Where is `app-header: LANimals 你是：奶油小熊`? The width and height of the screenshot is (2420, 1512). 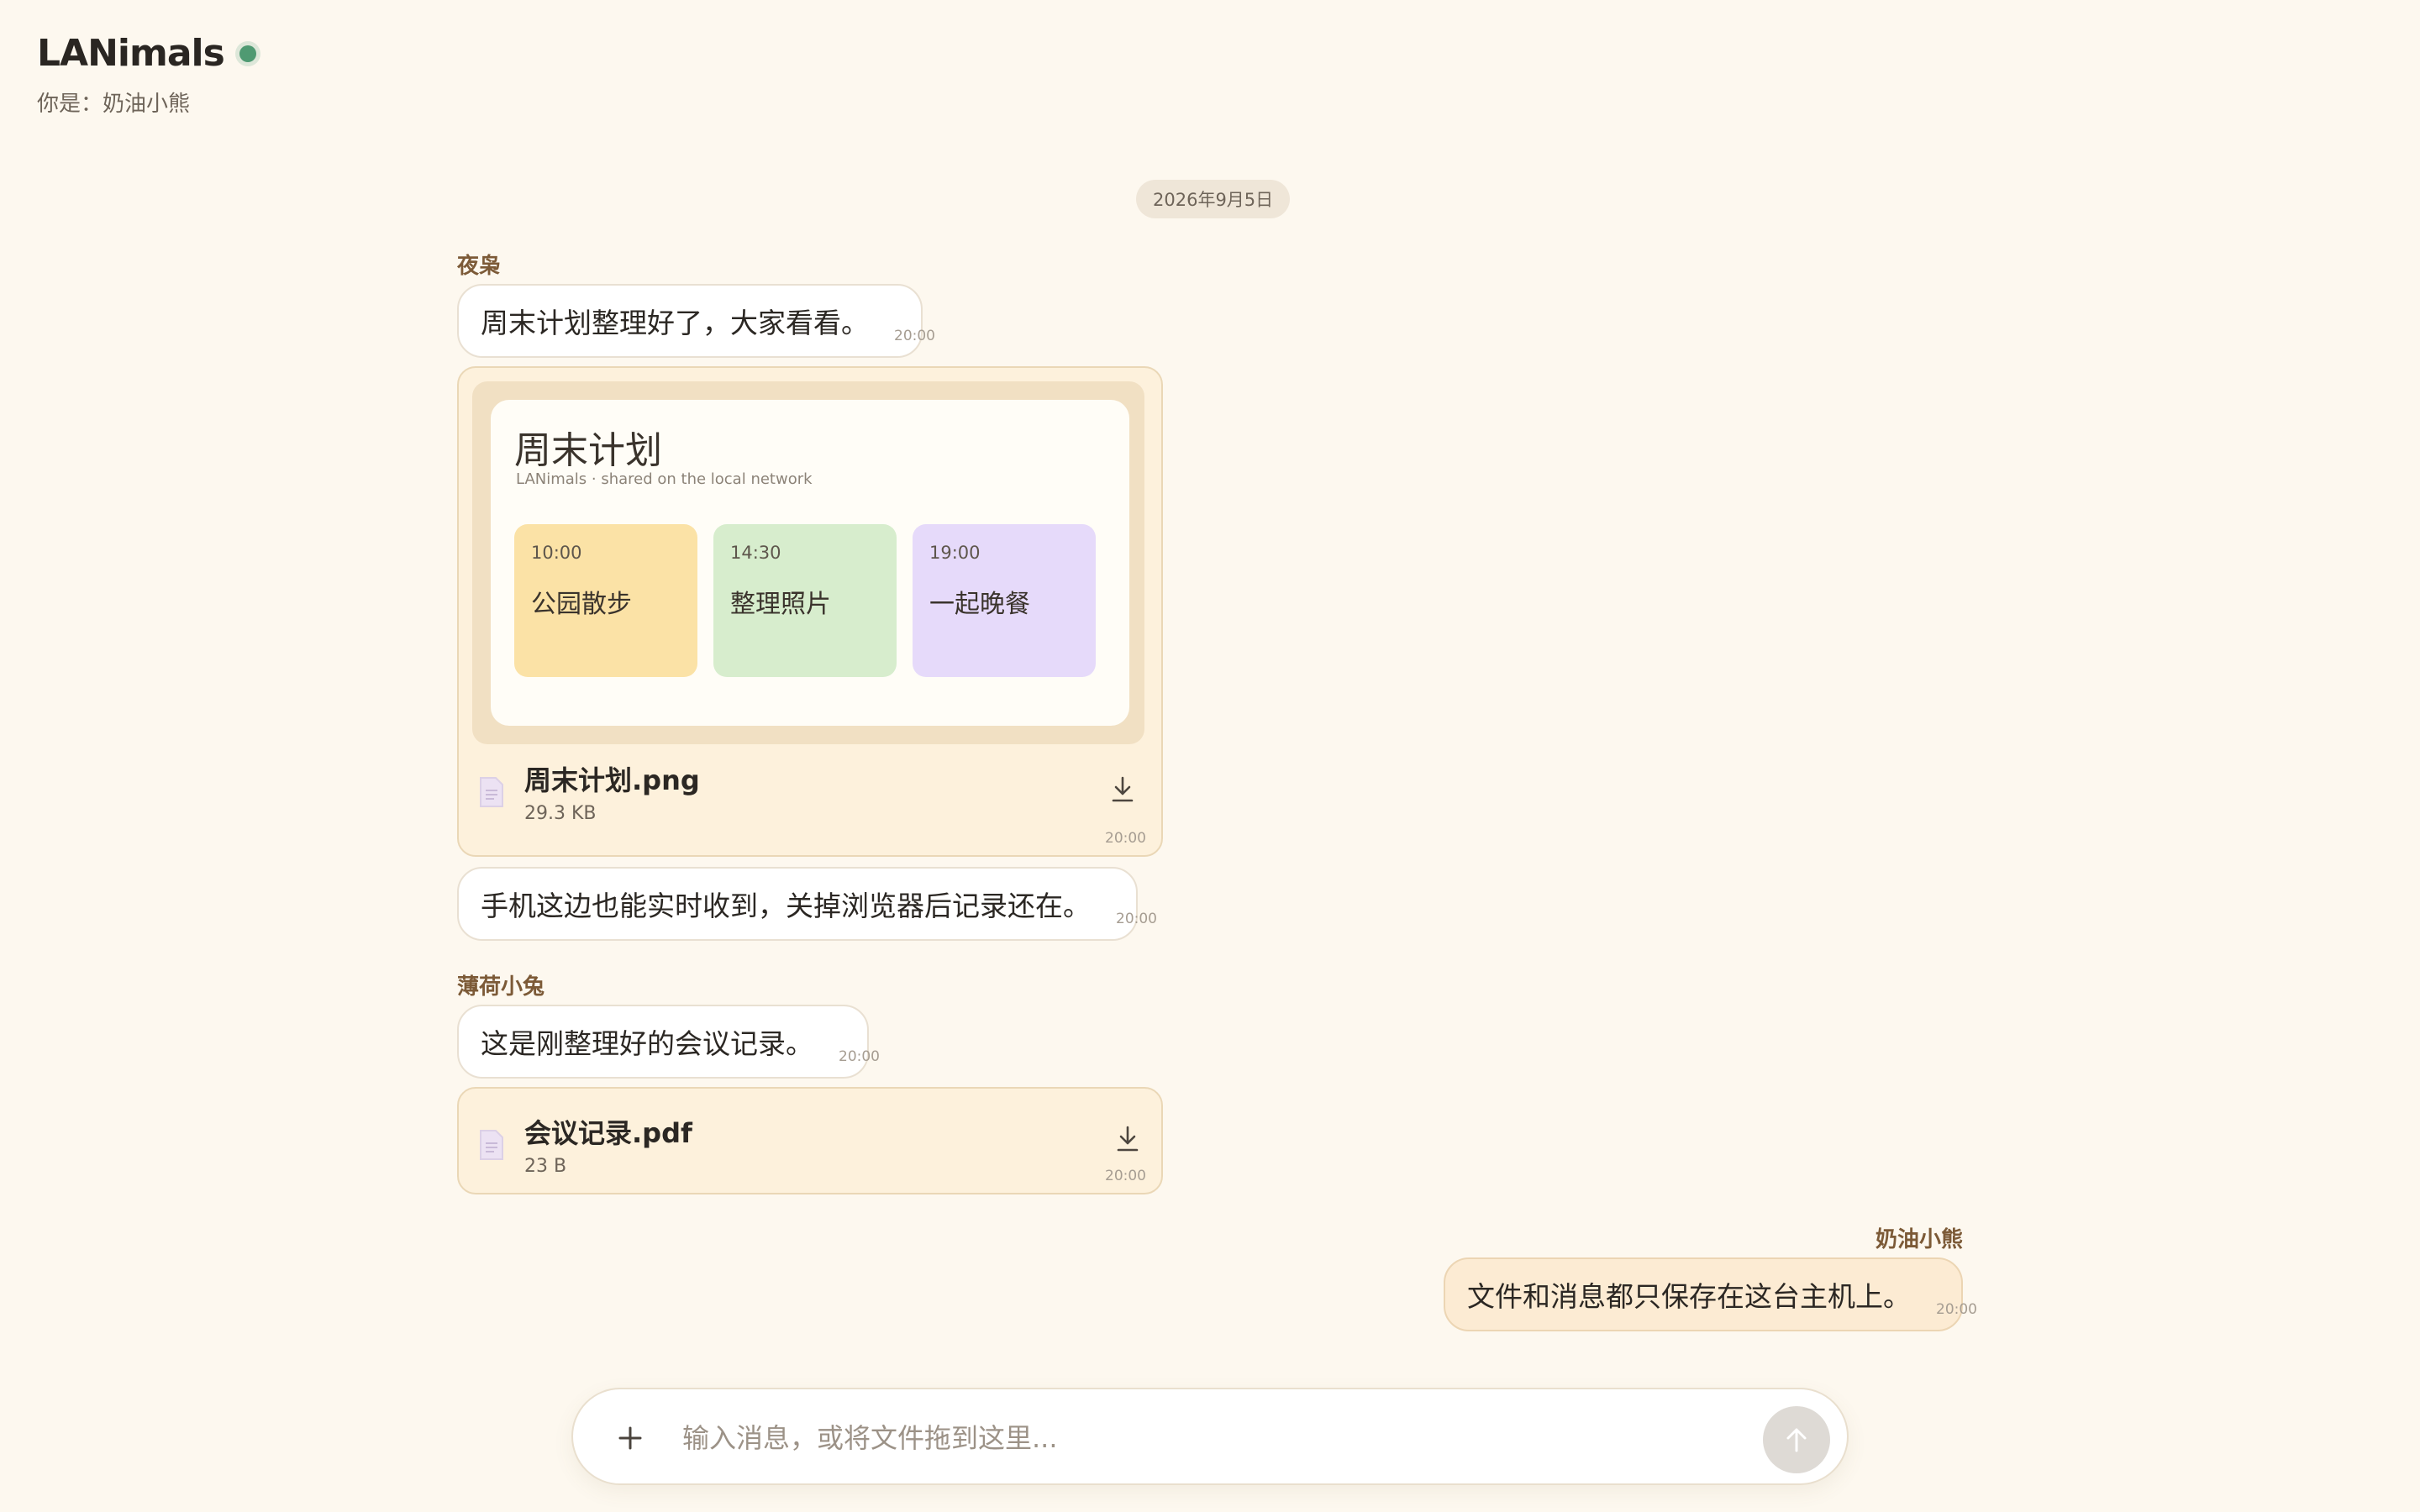
app-header: LANimals 你是：奶油小熊 is located at coordinates (146, 75).